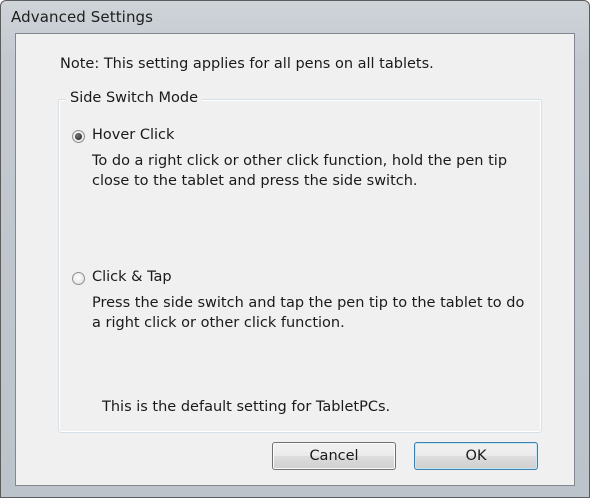 The image size is (590, 498). What do you see at coordinates (82, 17) in the screenshot?
I see `window-title: Advanced Settings` at bounding box center [82, 17].